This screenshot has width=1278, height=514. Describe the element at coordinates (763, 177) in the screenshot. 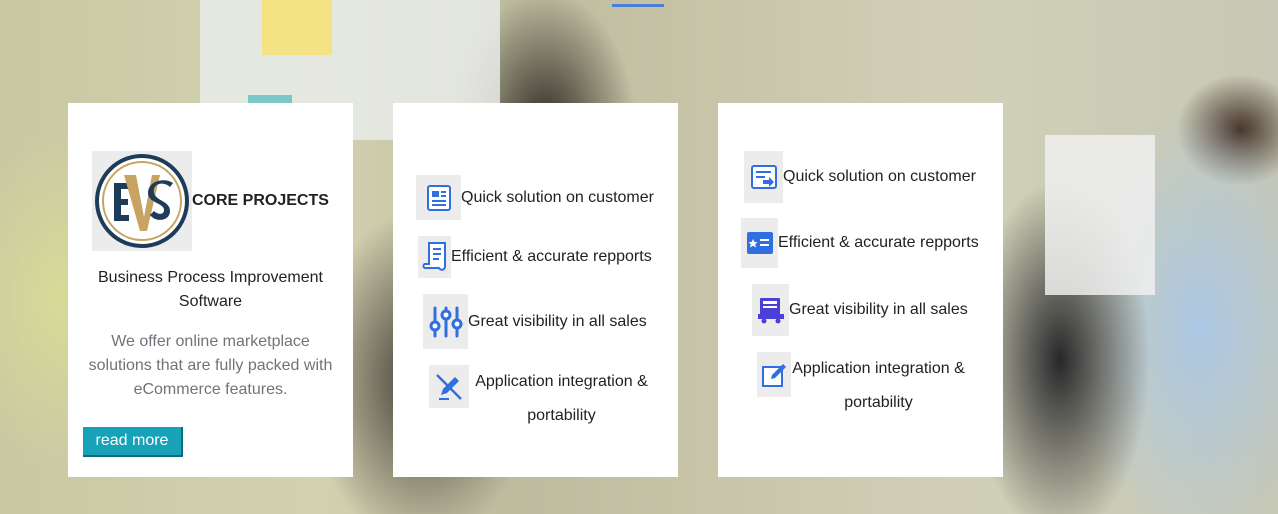

I see `form-icon` at that location.